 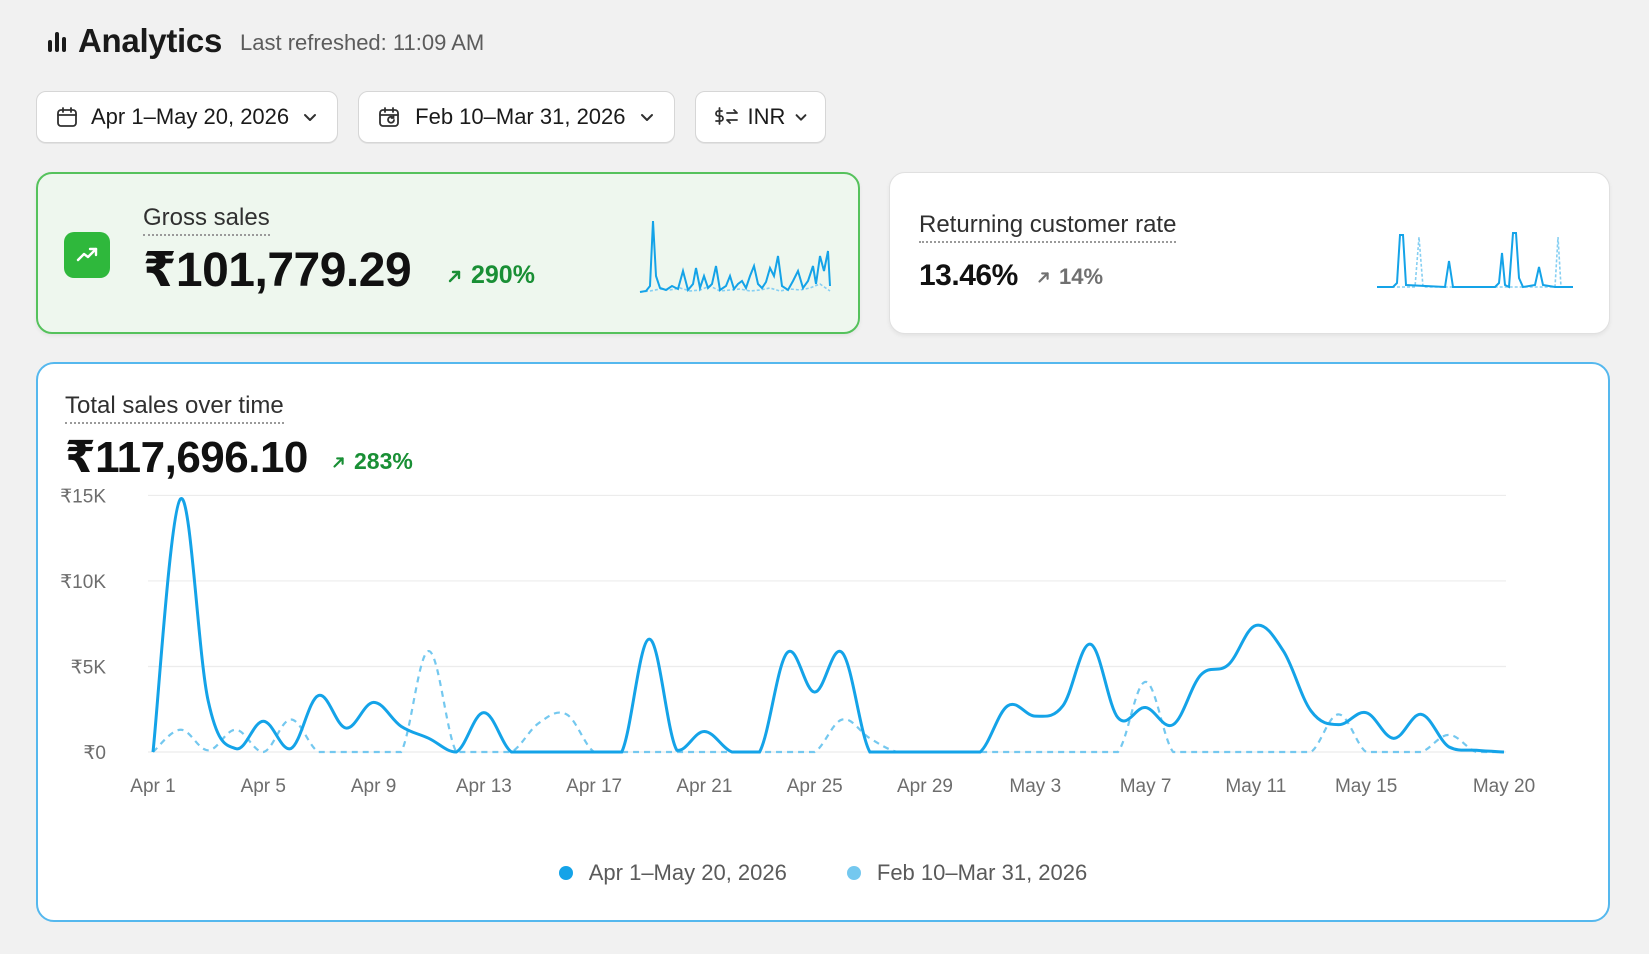 I want to click on gross-sales-change: 290%, so click(x=490, y=275).